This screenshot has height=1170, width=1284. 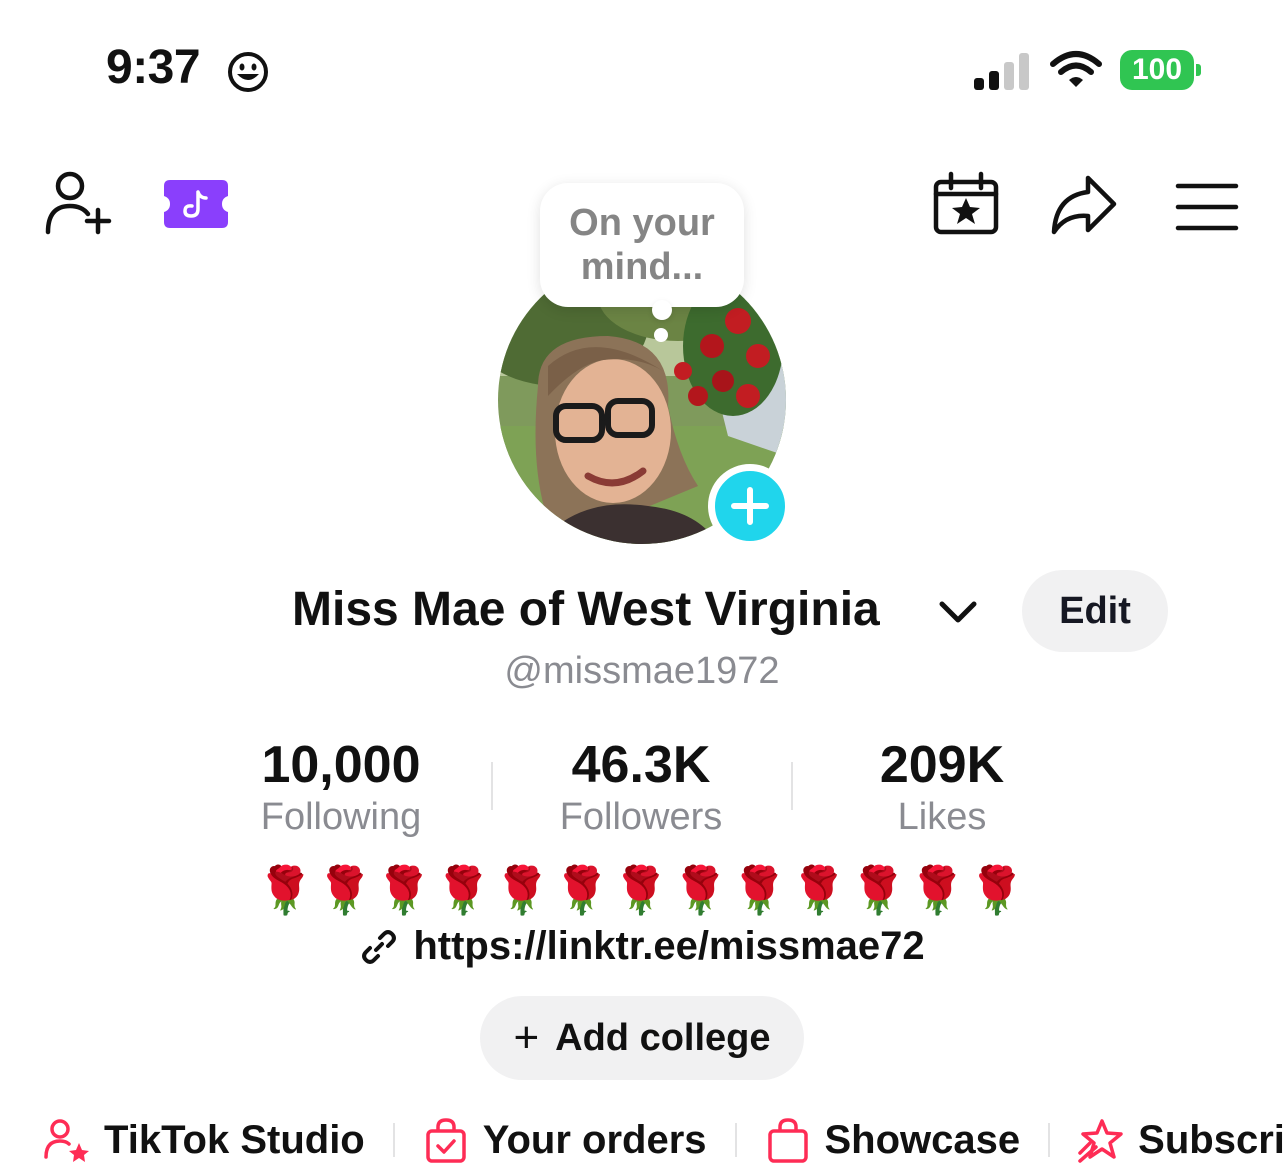 What do you see at coordinates (965, 205) in the screenshot?
I see `calendar-star-icon` at bounding box center [965, 205].